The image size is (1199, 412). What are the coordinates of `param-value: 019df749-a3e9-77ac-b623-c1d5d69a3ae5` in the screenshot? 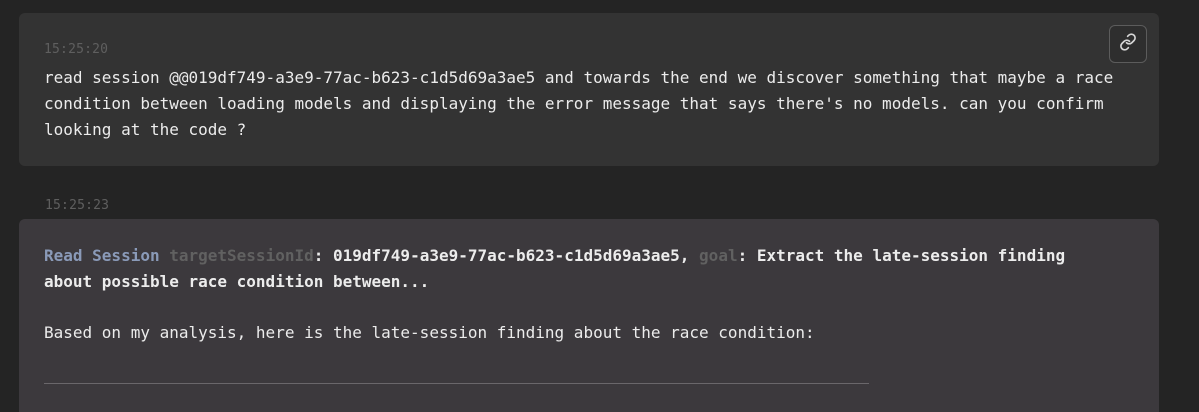 It's located at (506, 255).